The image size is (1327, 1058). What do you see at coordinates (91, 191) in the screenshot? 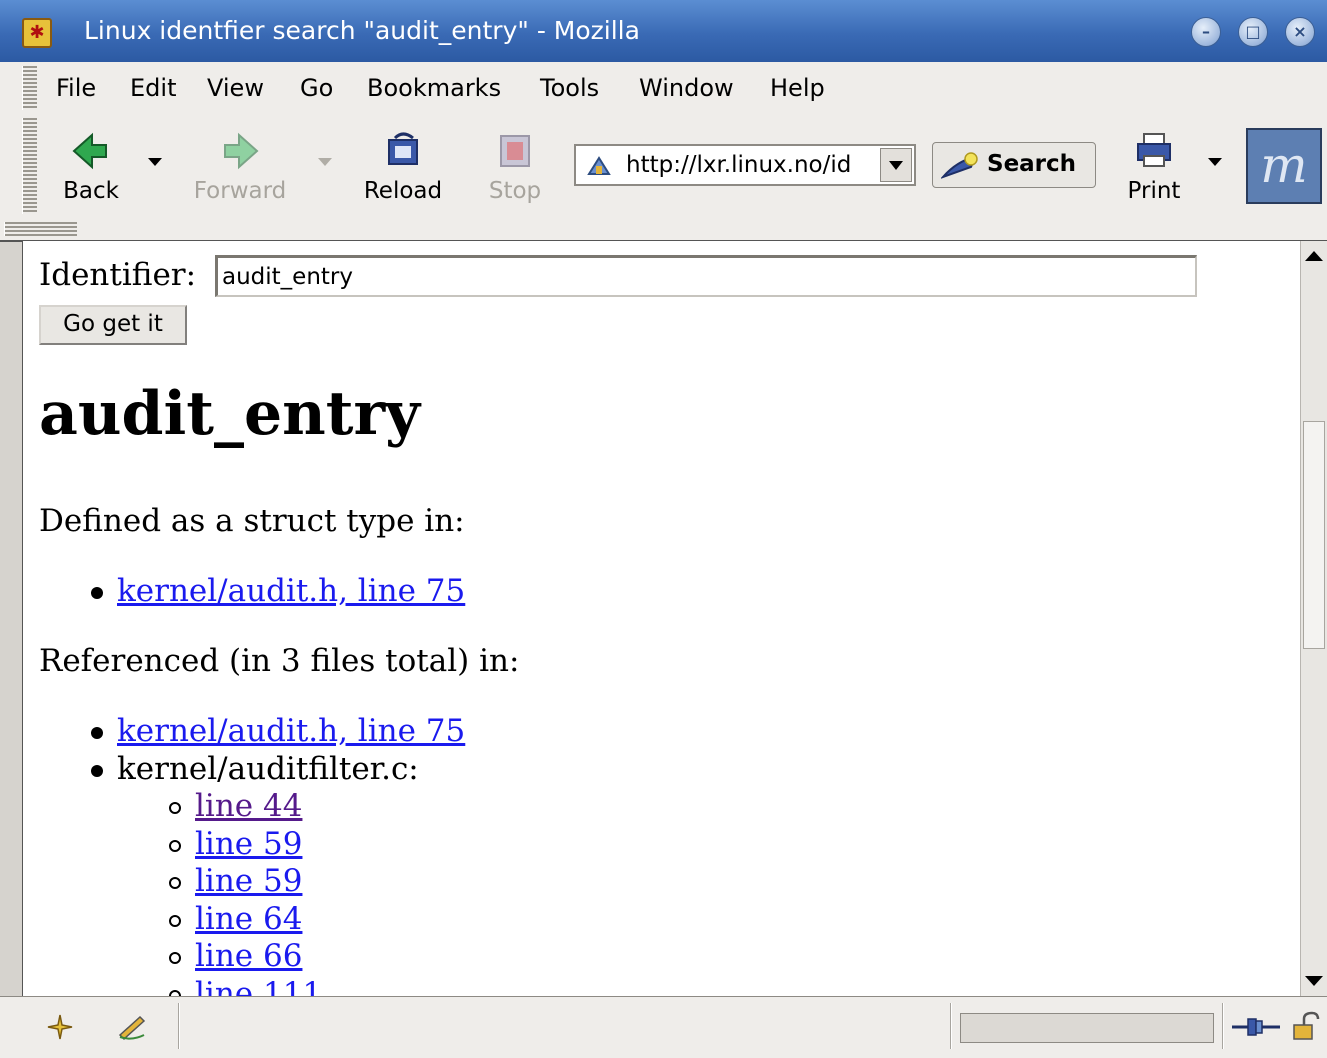
I see `back-label: Back` at bounding box center [91, 191].